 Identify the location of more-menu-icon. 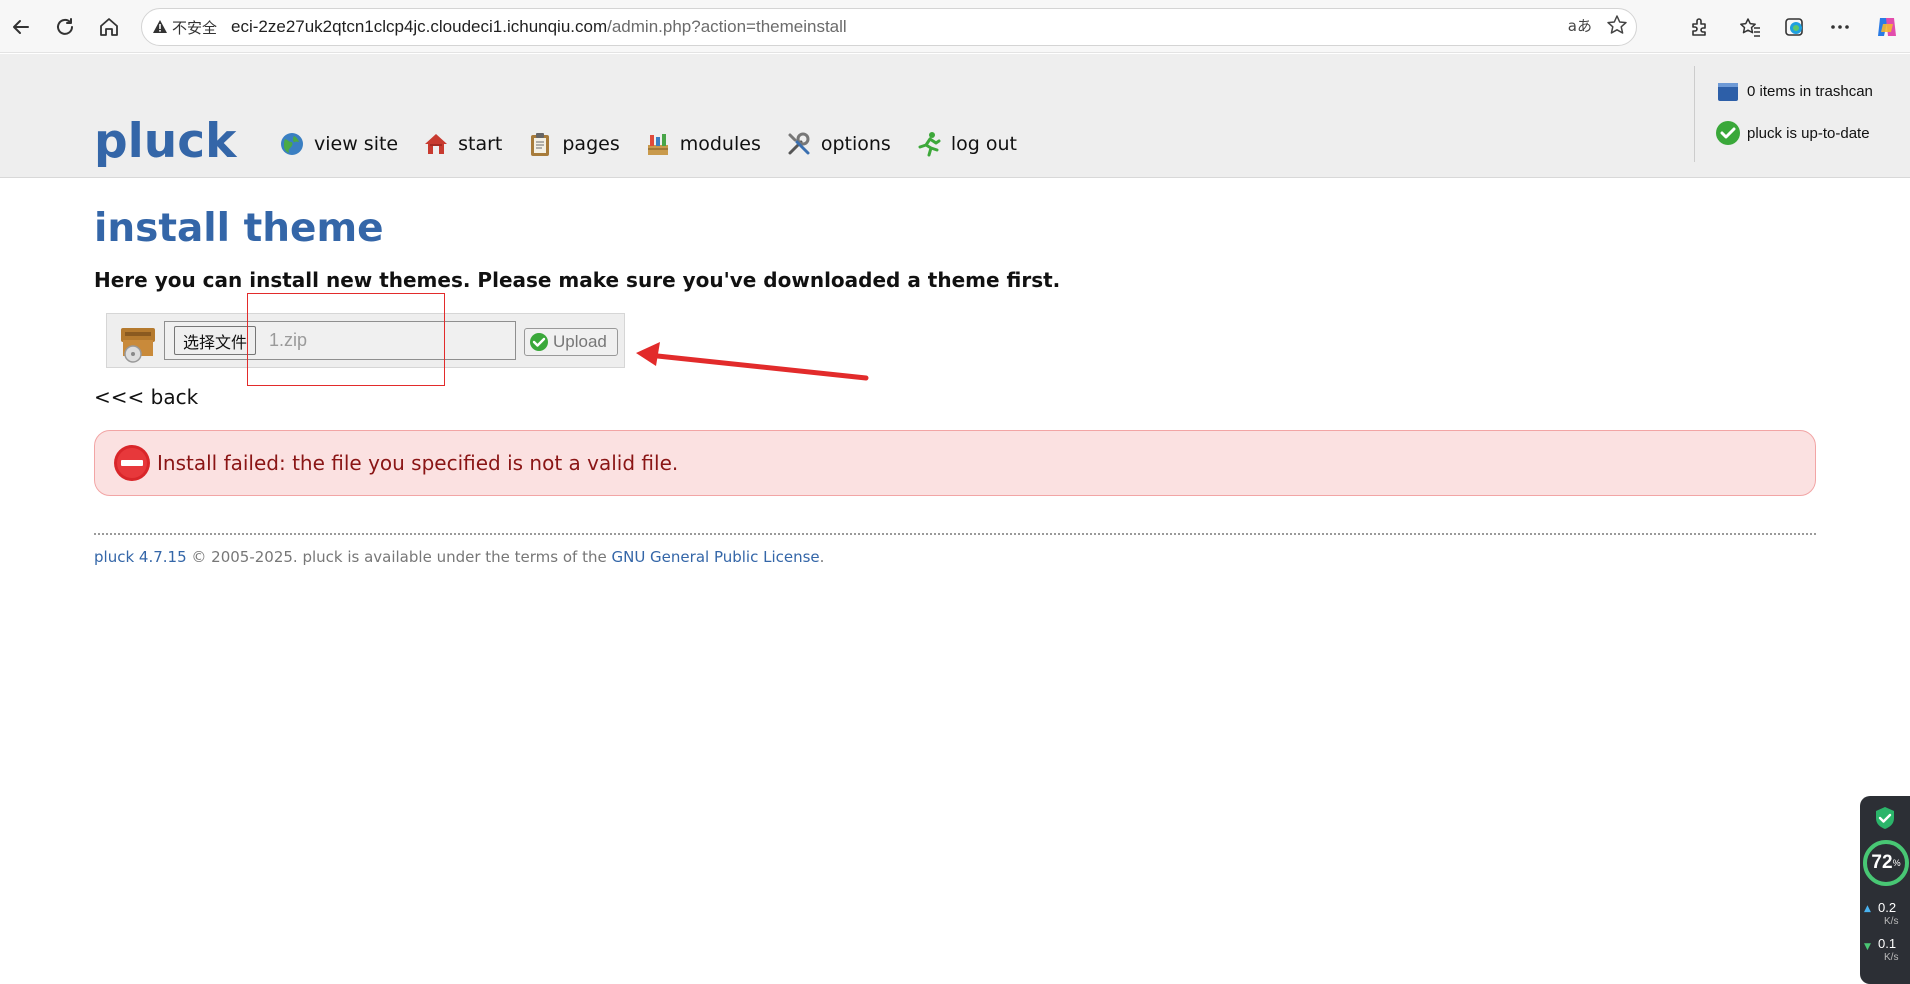
(1840, 27).